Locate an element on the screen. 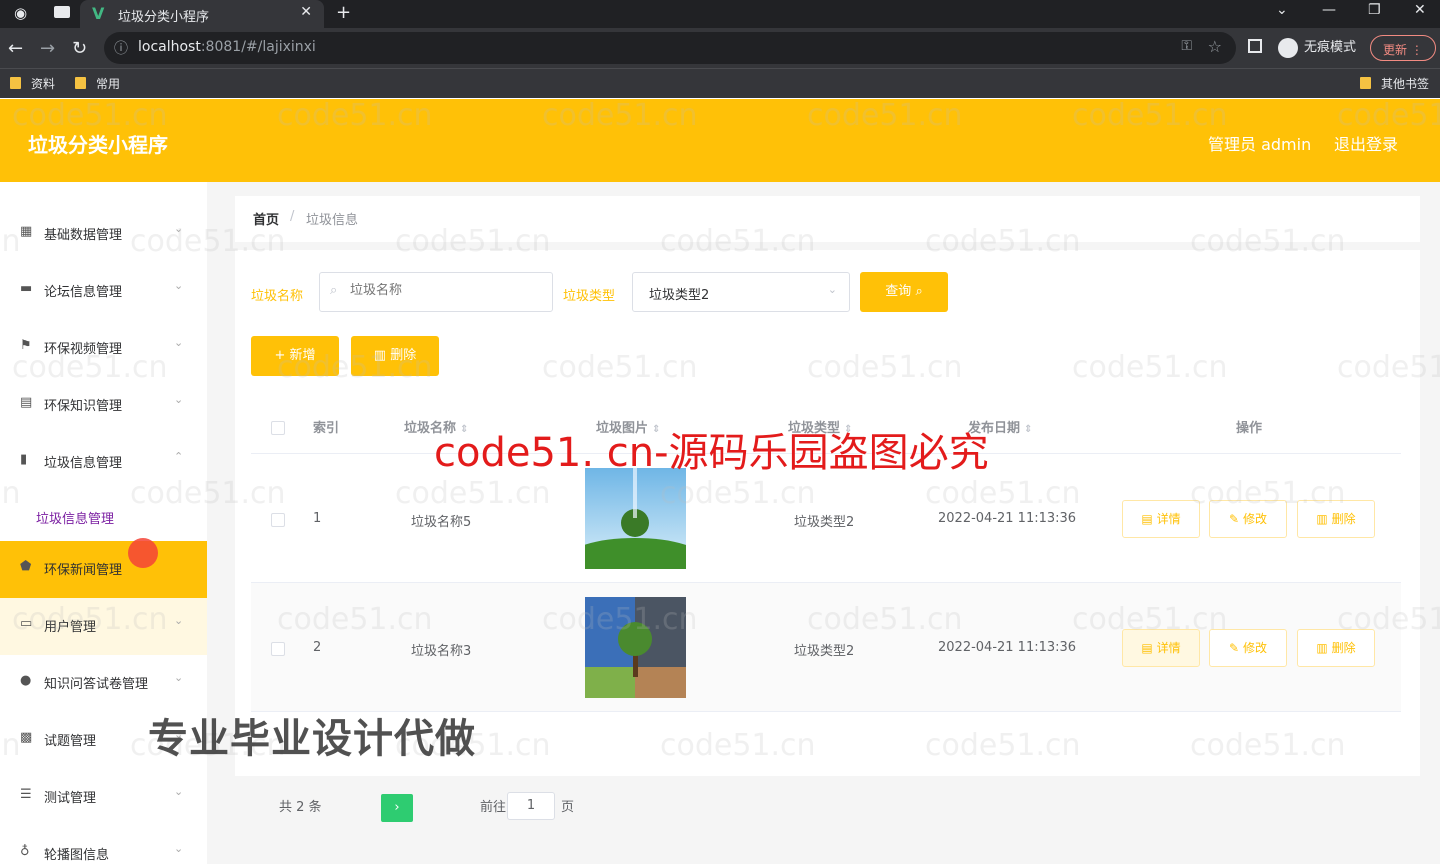 The height and width of the screenshot is (864, 1440). sidebar-item-news: ⬟ 环保新闻管理 is located at coordinates (103, 569).